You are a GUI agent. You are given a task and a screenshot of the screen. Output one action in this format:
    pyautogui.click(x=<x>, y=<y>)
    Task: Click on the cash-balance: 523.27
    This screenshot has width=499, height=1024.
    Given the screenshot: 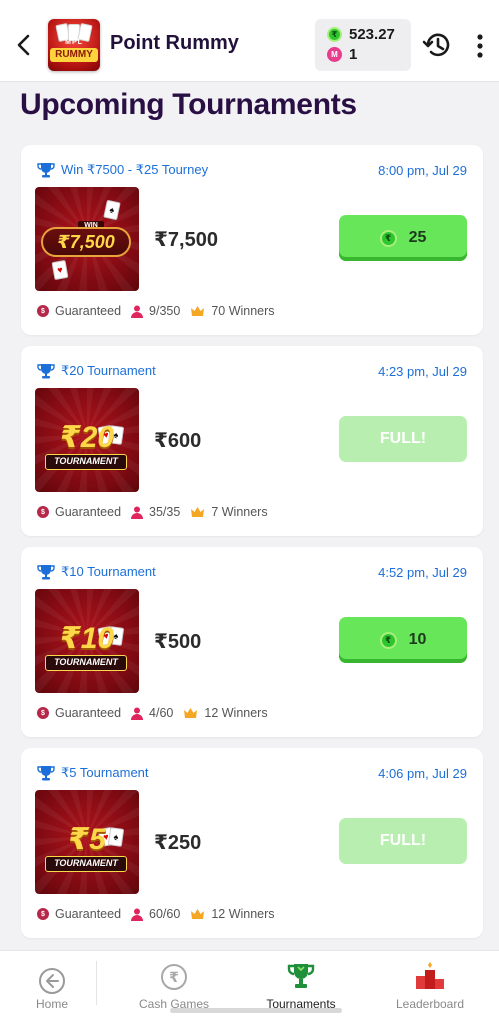 What is the action you would take?
    pyautogui.click(x=372, y=34)
    